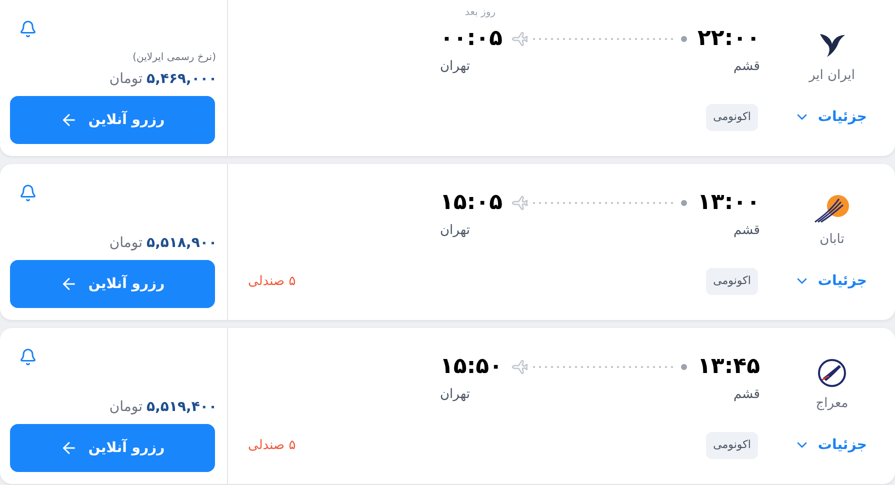  I want to click on airline-name: معراج, so click(832, 404).